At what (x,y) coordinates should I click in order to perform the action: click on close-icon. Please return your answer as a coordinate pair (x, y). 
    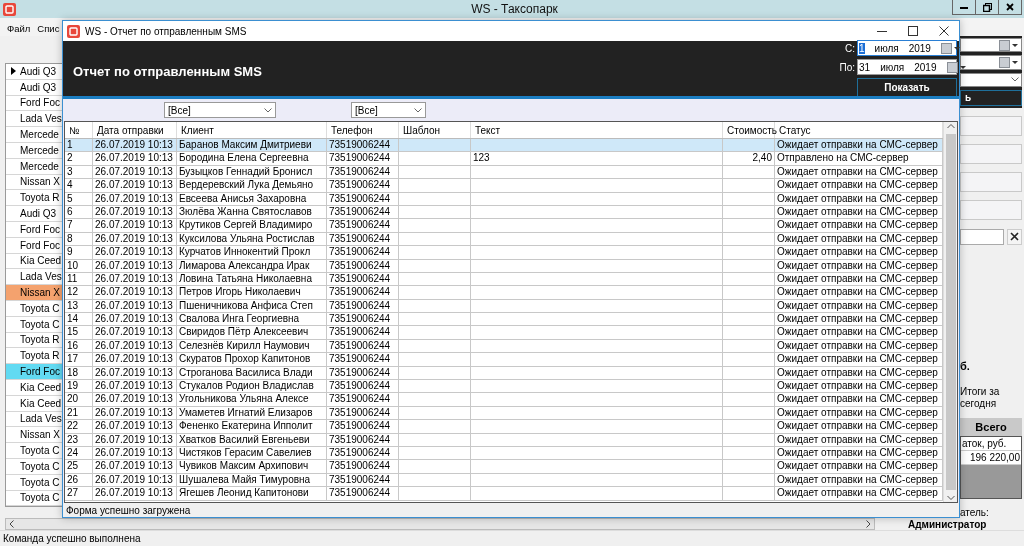
    Looking at the image, I should click on (944, 31).